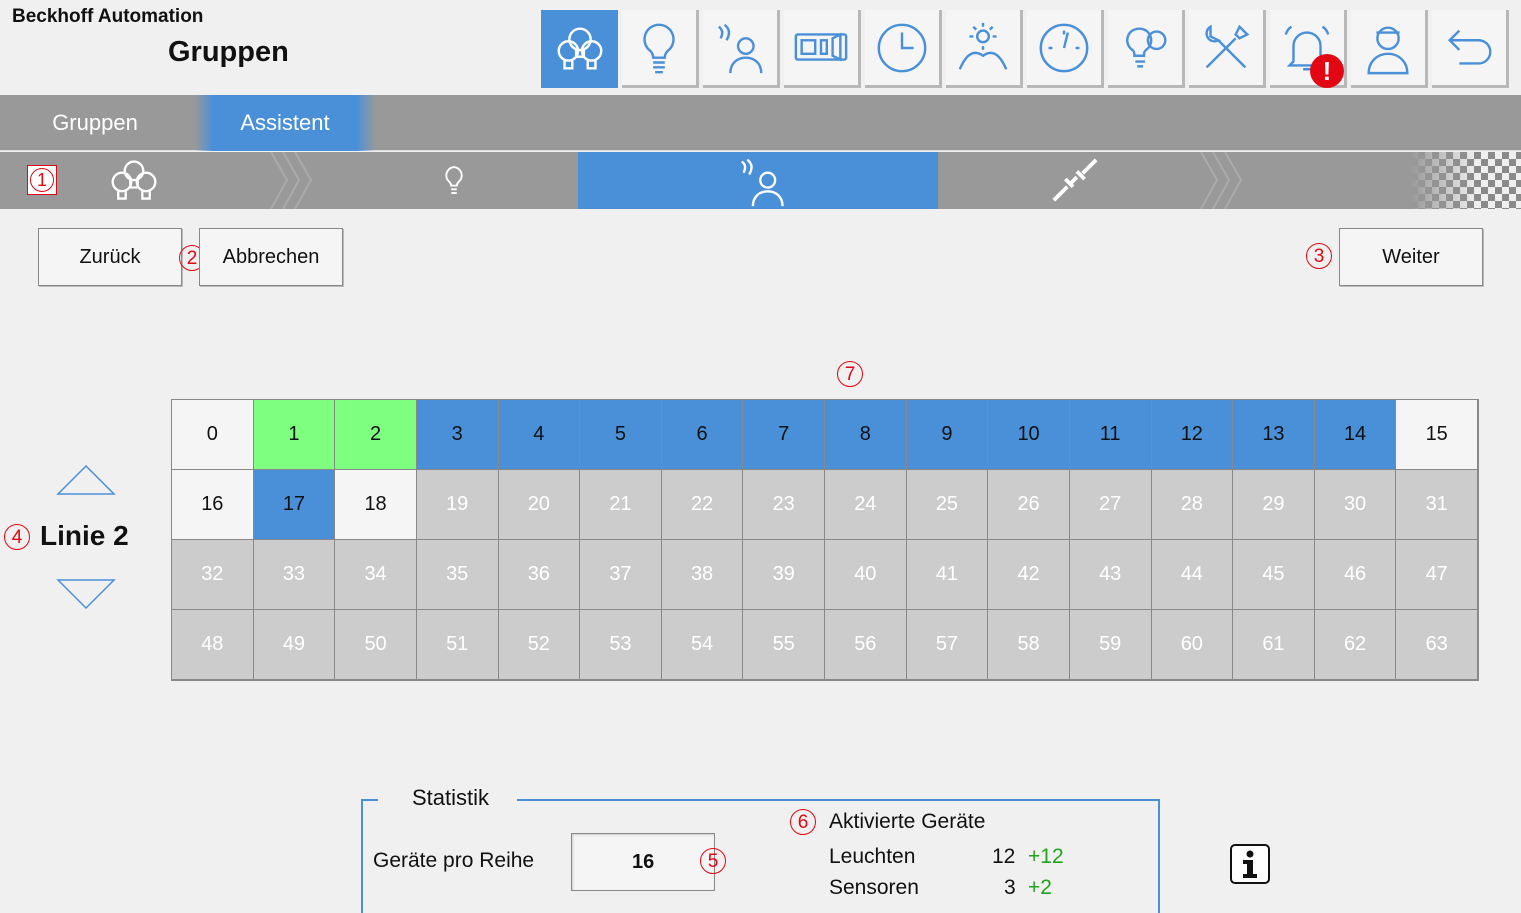 This screenshot has width=1521, height=913. Describe the element at coordinates (1227, 49) in the screenshot. I see `toolbar-service-button` at that location.